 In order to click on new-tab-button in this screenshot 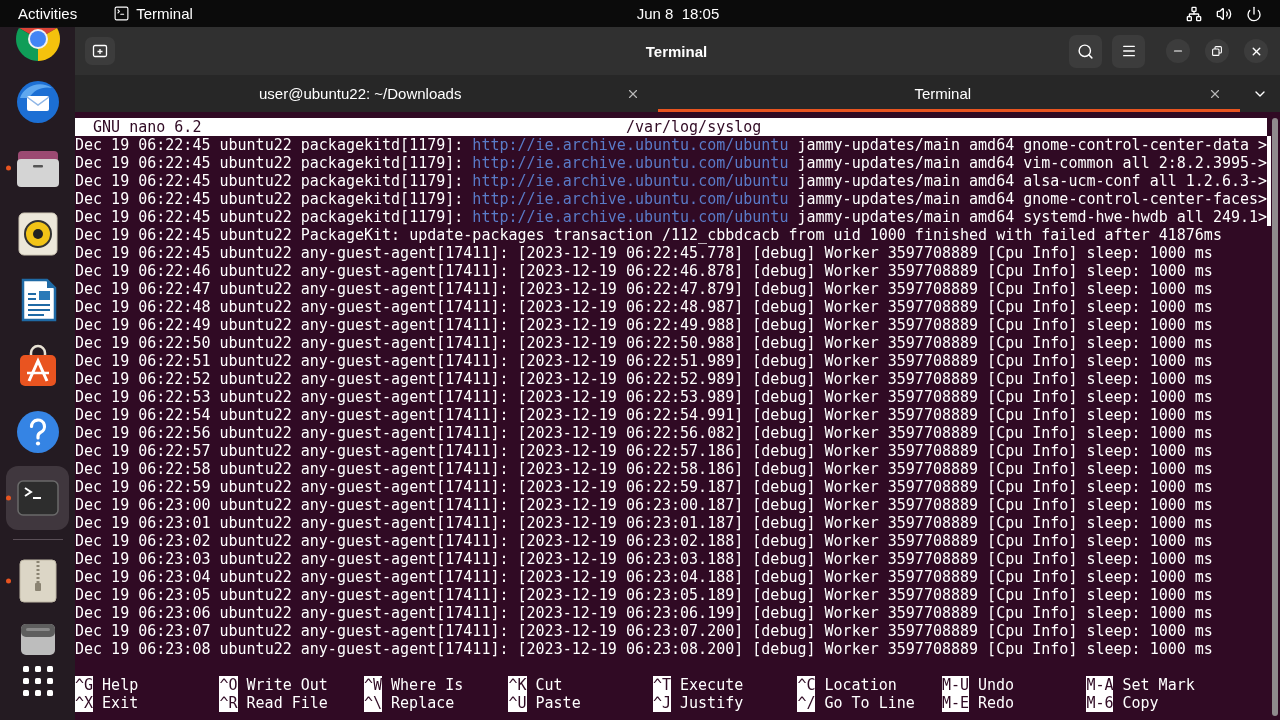, I will do `click(100, 51)`.